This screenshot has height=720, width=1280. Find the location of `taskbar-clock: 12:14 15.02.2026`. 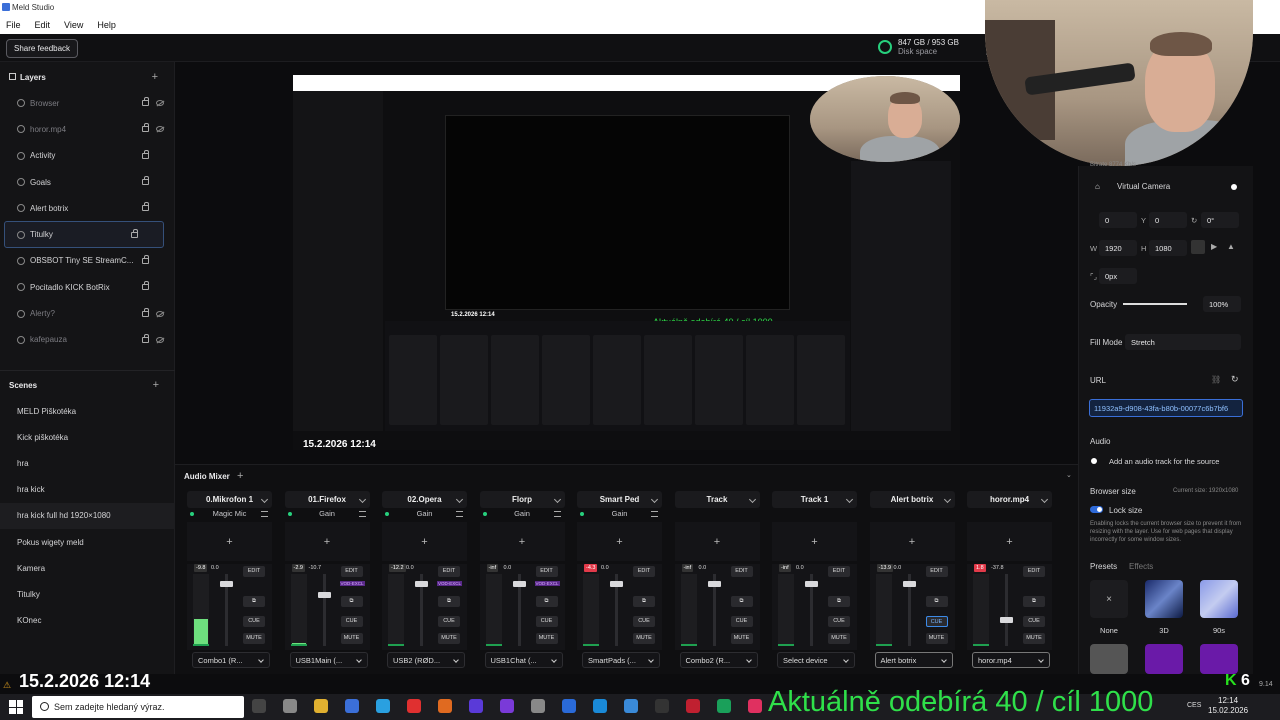

taskbar-clock: 12:14 15.02.2026 is located at coordinates (1228, 706).